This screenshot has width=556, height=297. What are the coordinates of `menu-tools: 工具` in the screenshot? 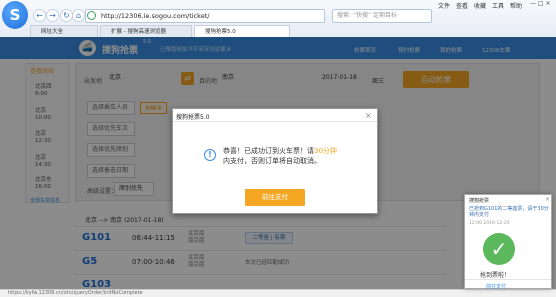 It's located at (498, 5).